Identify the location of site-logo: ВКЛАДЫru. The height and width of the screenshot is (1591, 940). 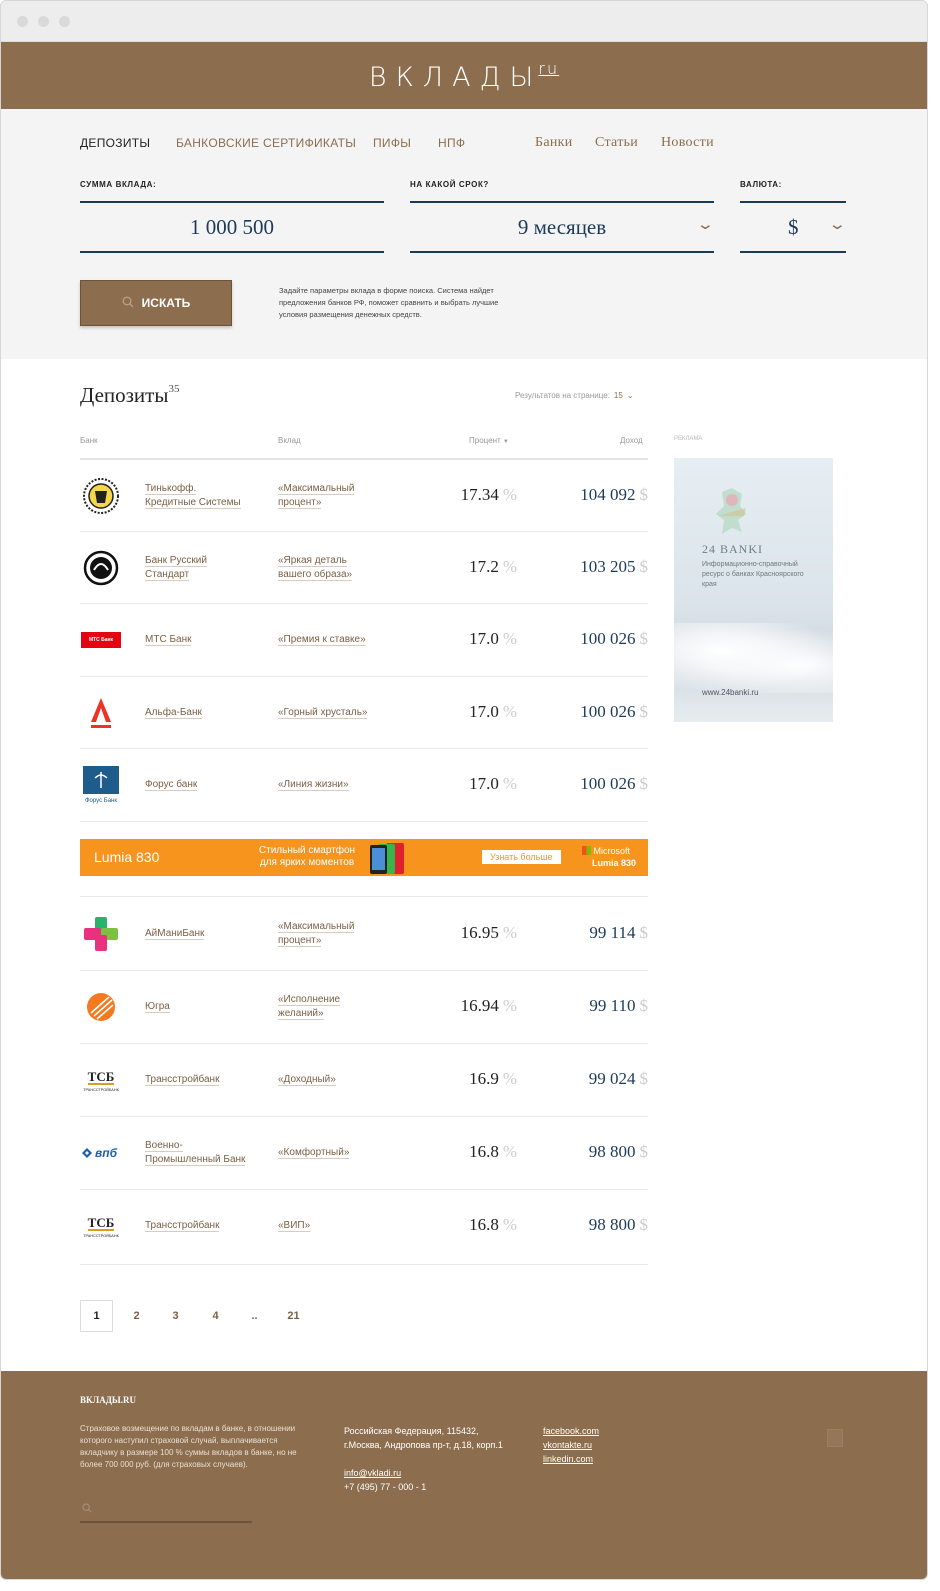
(464, 76).